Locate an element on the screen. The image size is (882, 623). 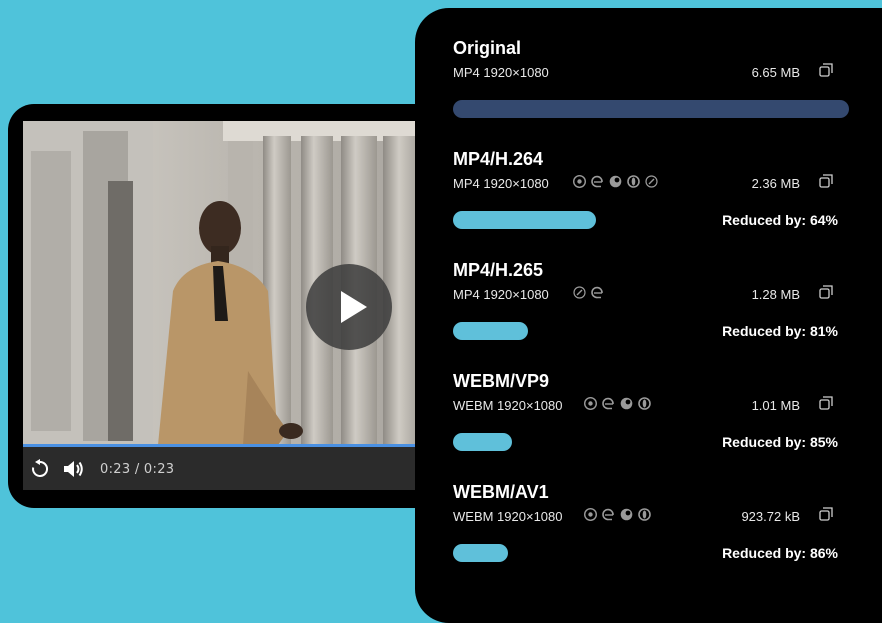
seek-bar is located at coordinates (223, 445).